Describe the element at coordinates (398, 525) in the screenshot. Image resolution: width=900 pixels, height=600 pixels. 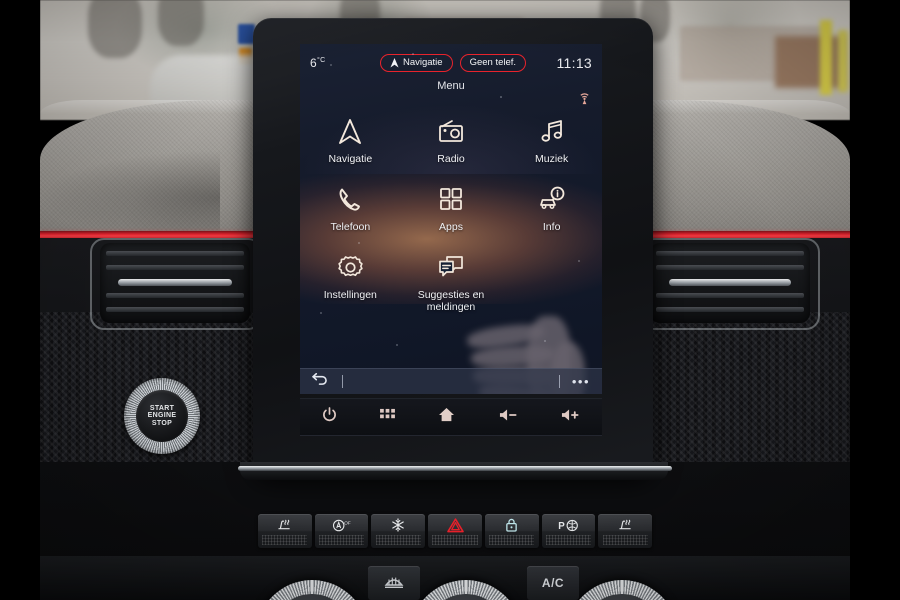
I see `snowflake-icon` at that location.